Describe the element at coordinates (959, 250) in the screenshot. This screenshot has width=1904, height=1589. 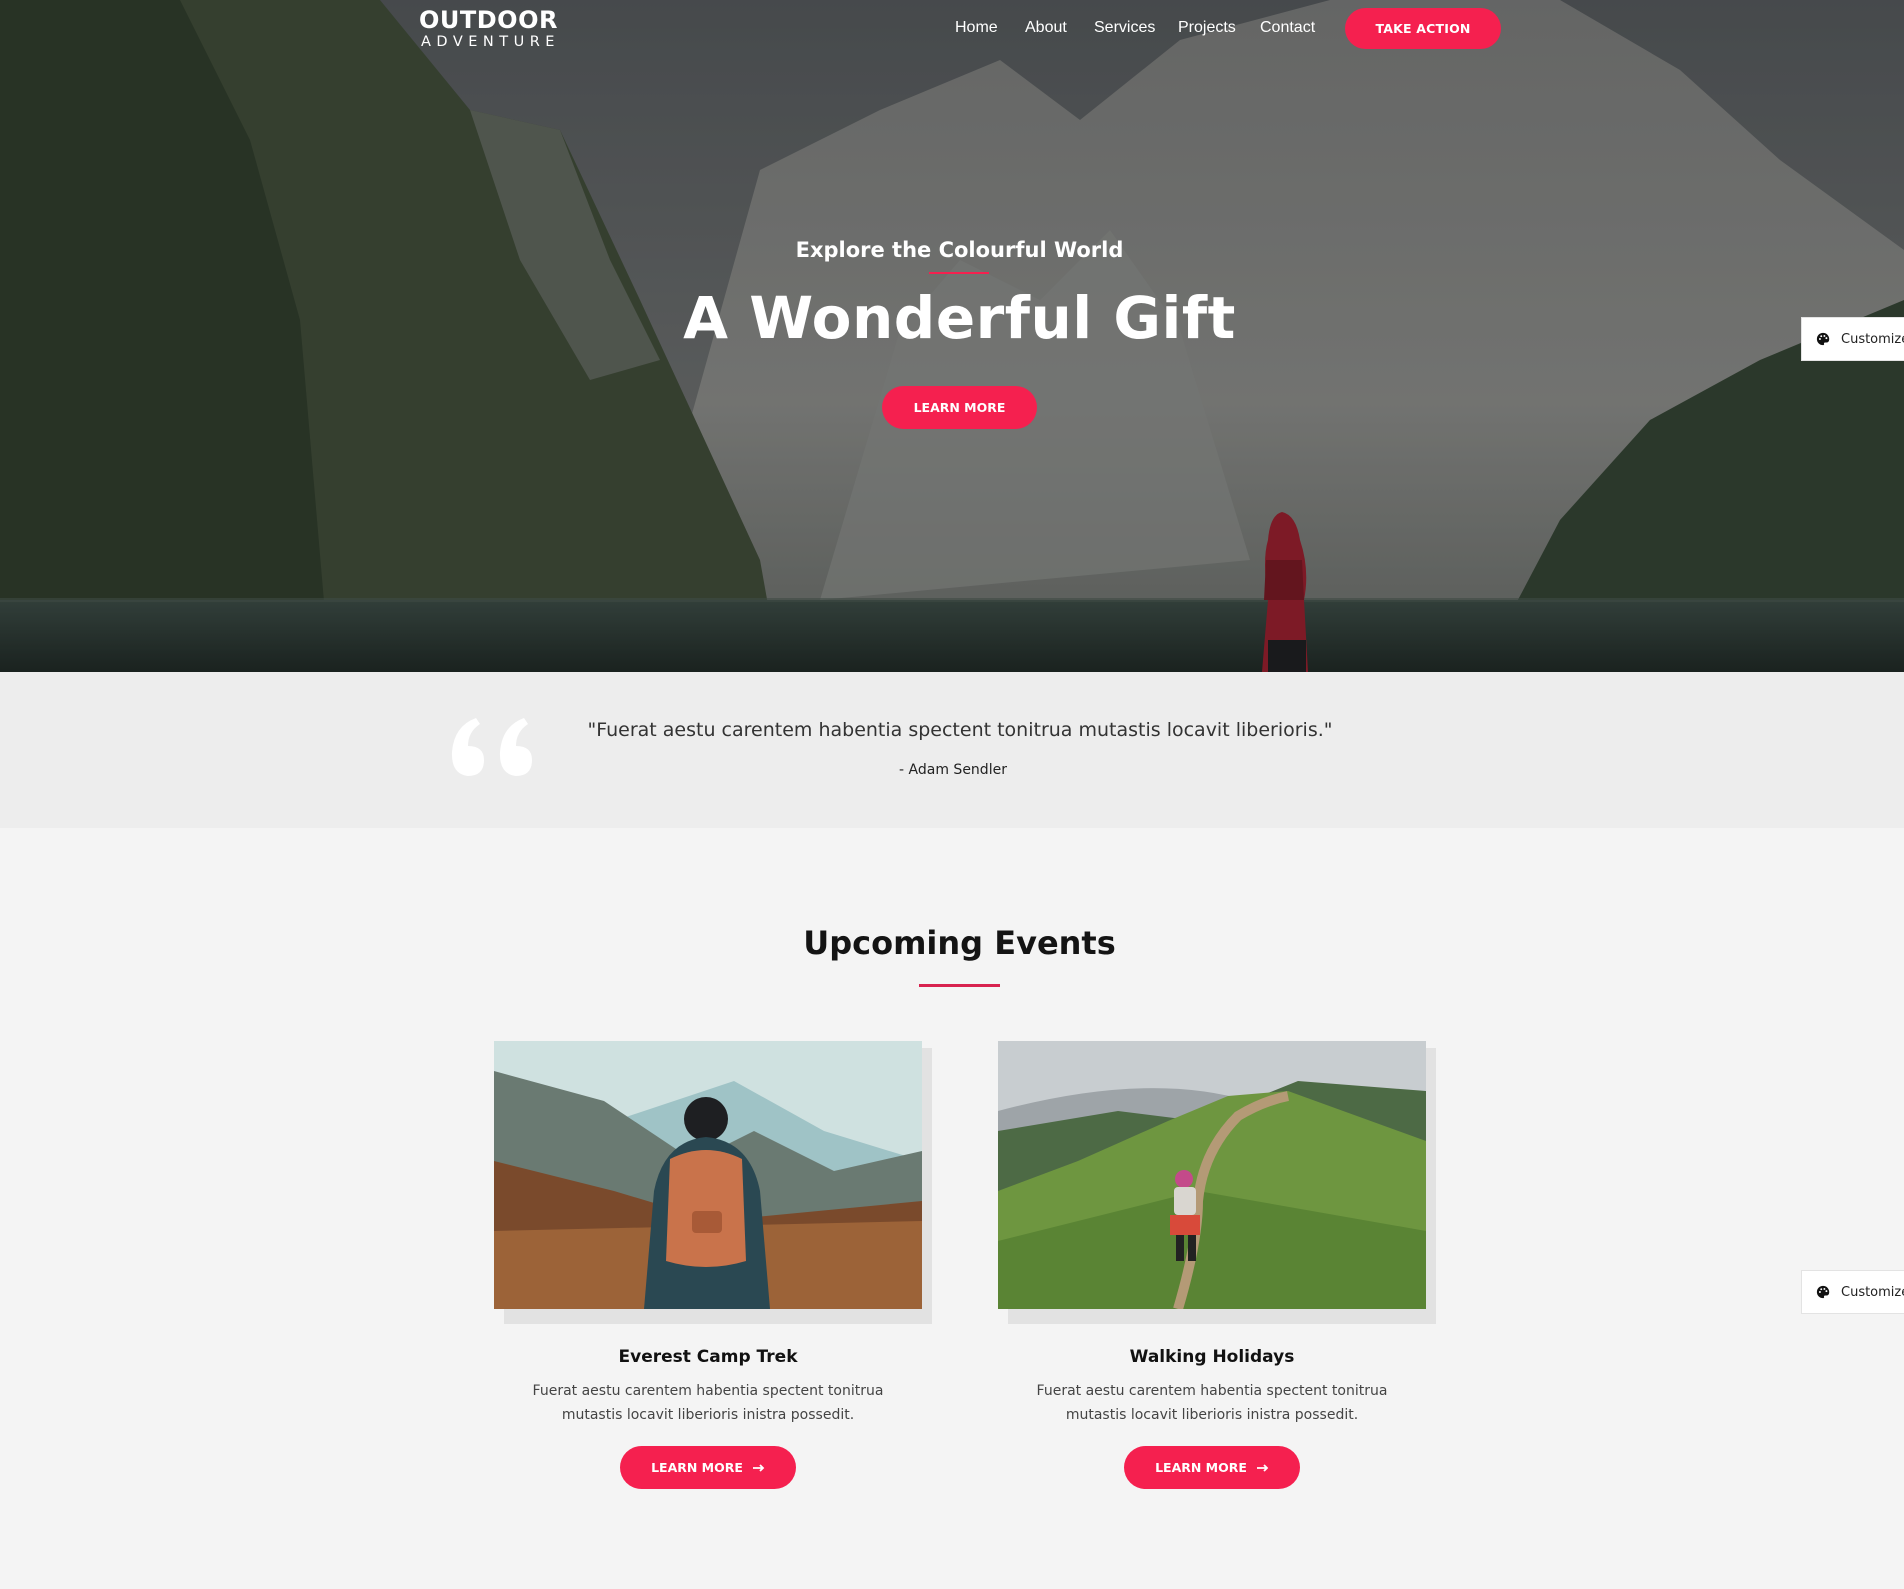
I see `hero-subtitle: Explore the Colourful World` at that location.